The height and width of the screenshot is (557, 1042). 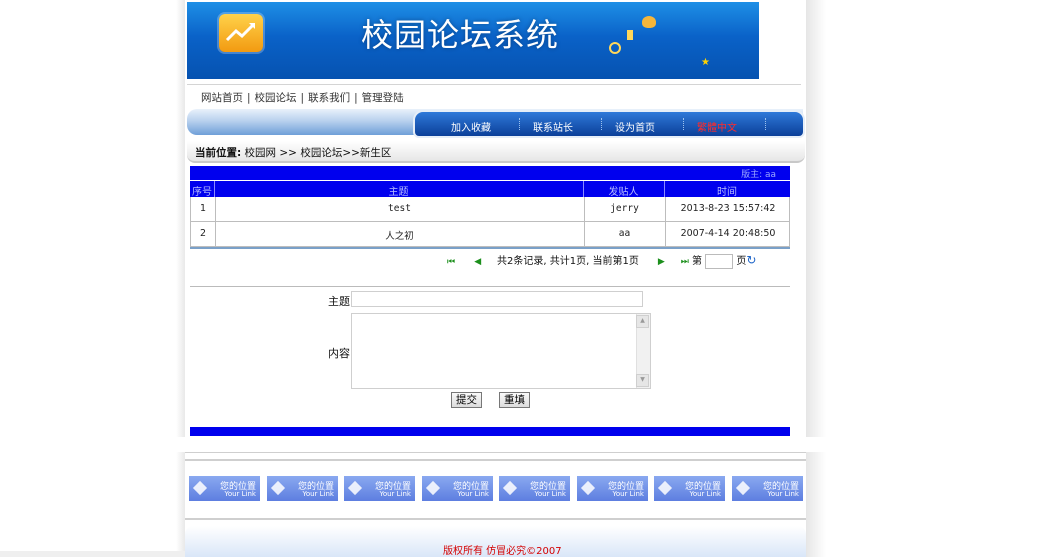 What do you see at coordinates (514, 400) in the screenshot?
I see `reset-button: 重填` at bounding box center [514, 400].